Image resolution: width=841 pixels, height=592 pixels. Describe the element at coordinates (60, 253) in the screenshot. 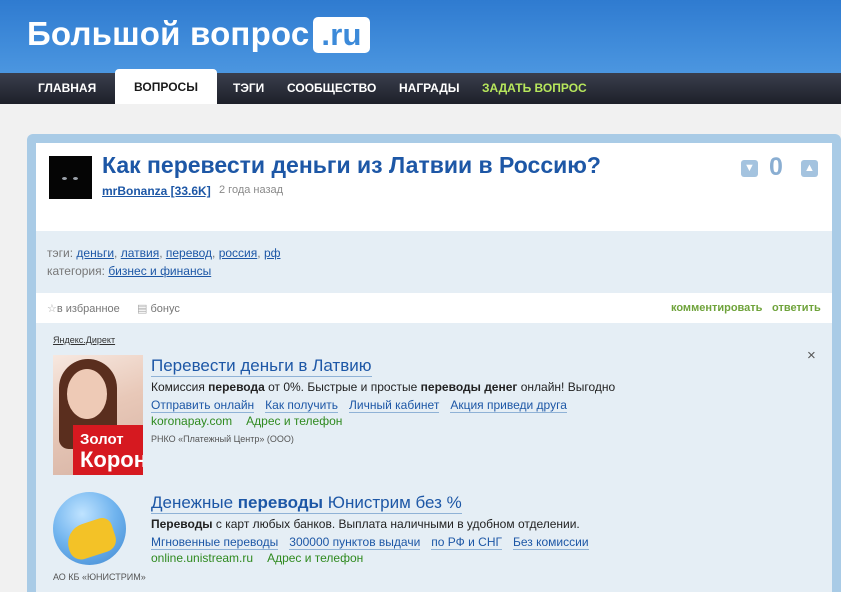

I see `tags-label: тэги:` at that location.